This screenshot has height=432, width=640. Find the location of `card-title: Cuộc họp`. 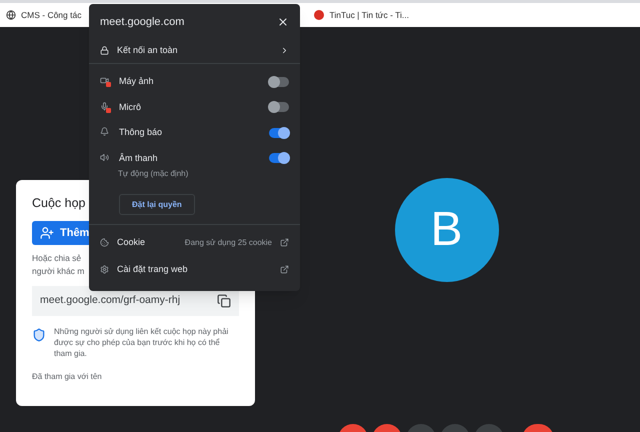

card-title: Cuộc họp is located at coordinates (59, 203).